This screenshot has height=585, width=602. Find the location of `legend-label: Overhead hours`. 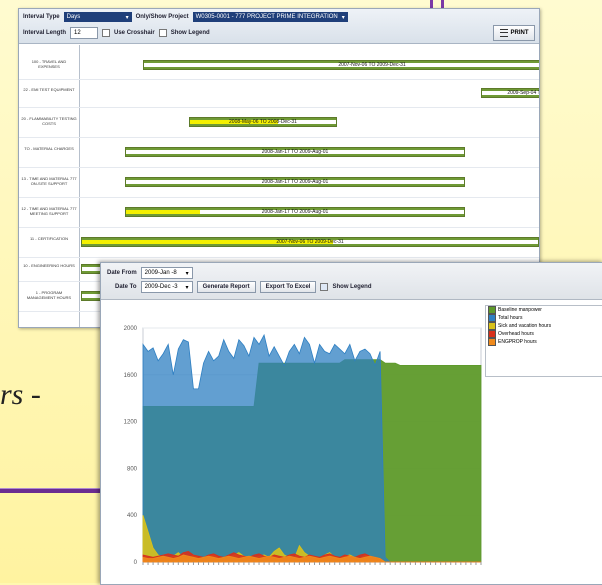

legend-label: Overhead hours is located at coordinates (516, 334).